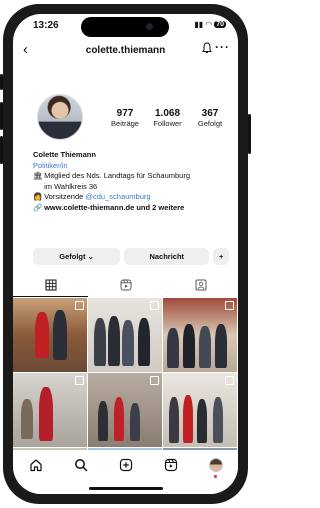  I want to click on search-icon, so click(80, 465).